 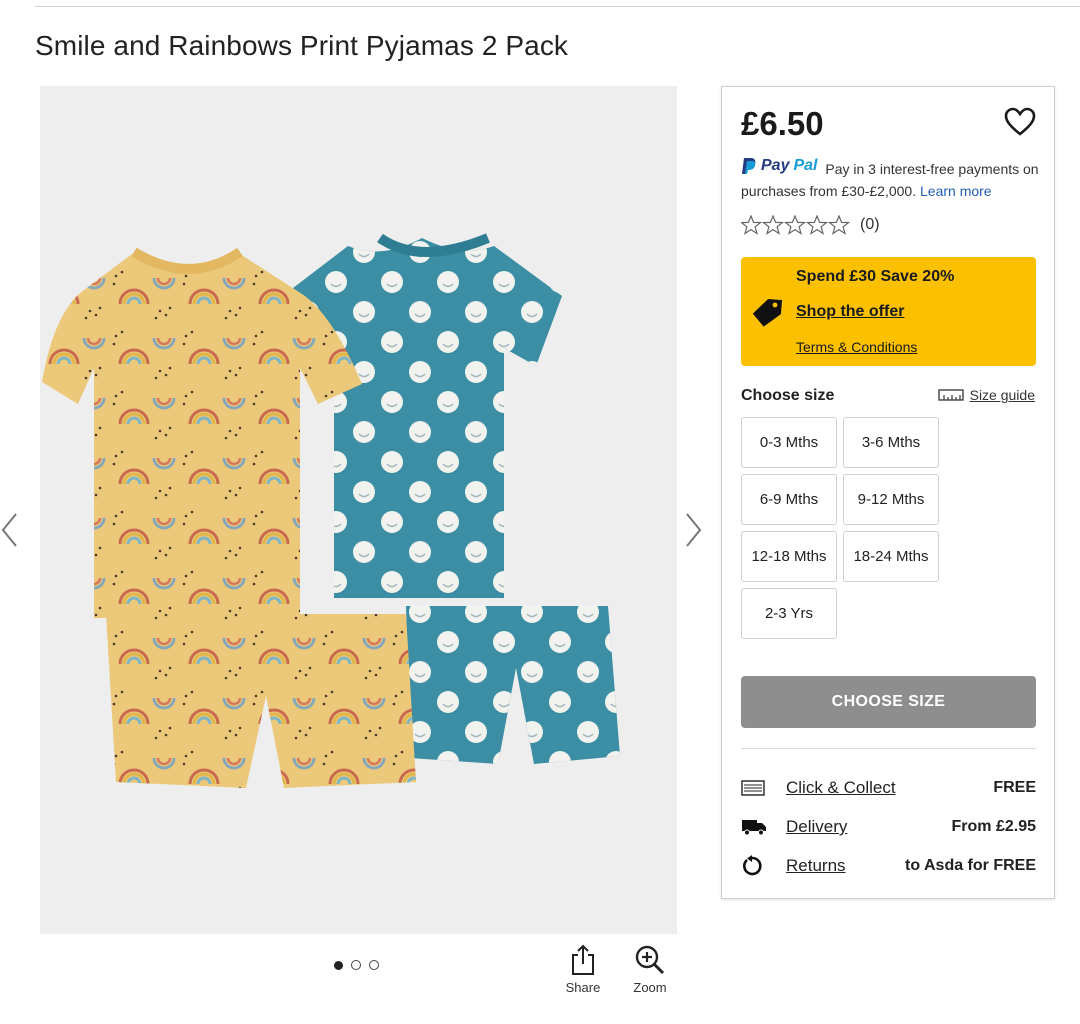 I want to click on click-collect-link: Click & Collect, so click(x=841, y=788).